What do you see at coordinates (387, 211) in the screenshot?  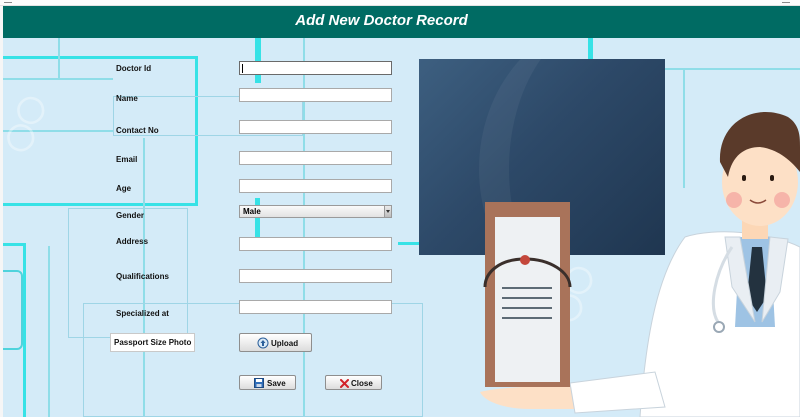 I see `chevron-down-icon` at bounding box center [387, 211].